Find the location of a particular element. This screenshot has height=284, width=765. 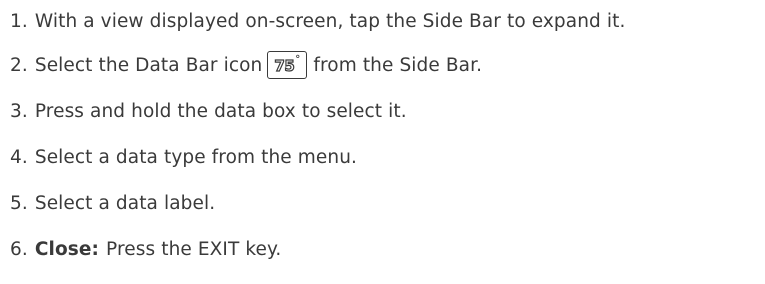

step-number: 2. is located at coordinates (19, 65).